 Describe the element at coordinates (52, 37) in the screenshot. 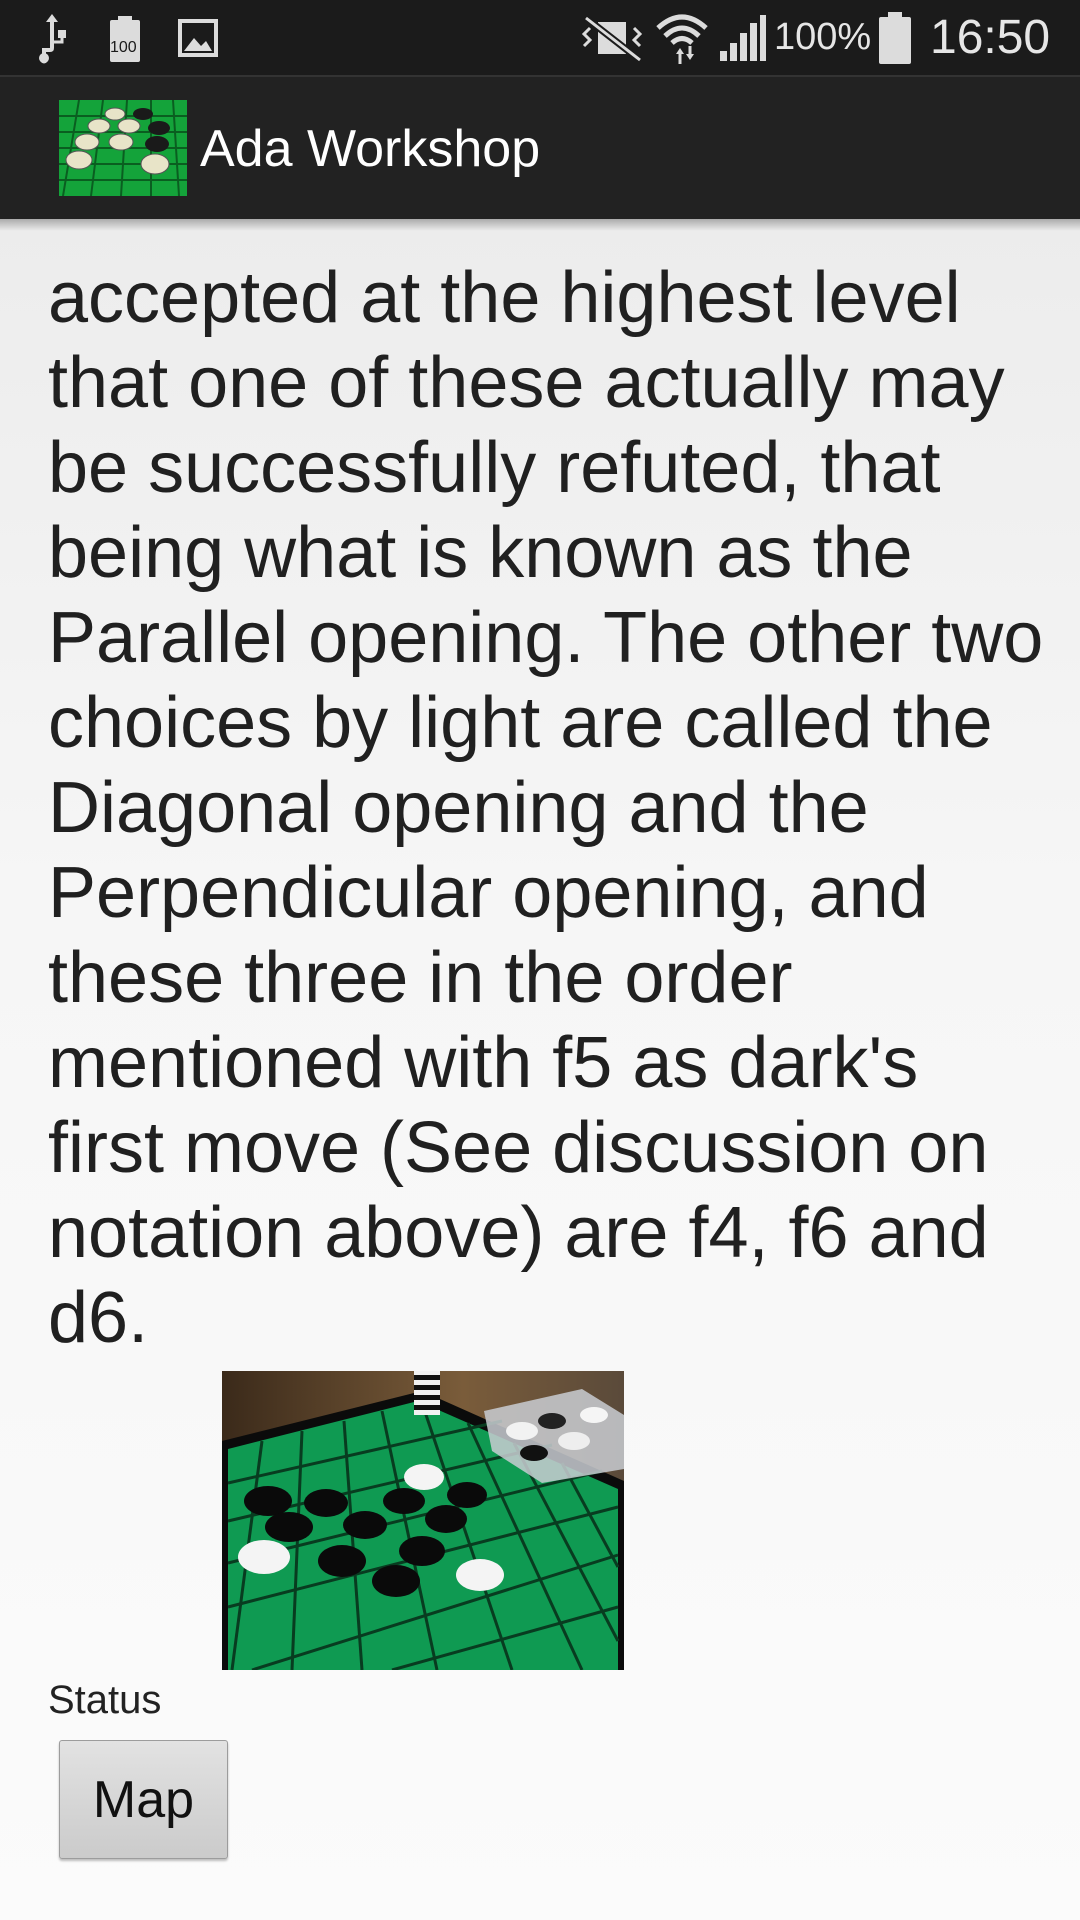

I see `usb-icon` at that location.